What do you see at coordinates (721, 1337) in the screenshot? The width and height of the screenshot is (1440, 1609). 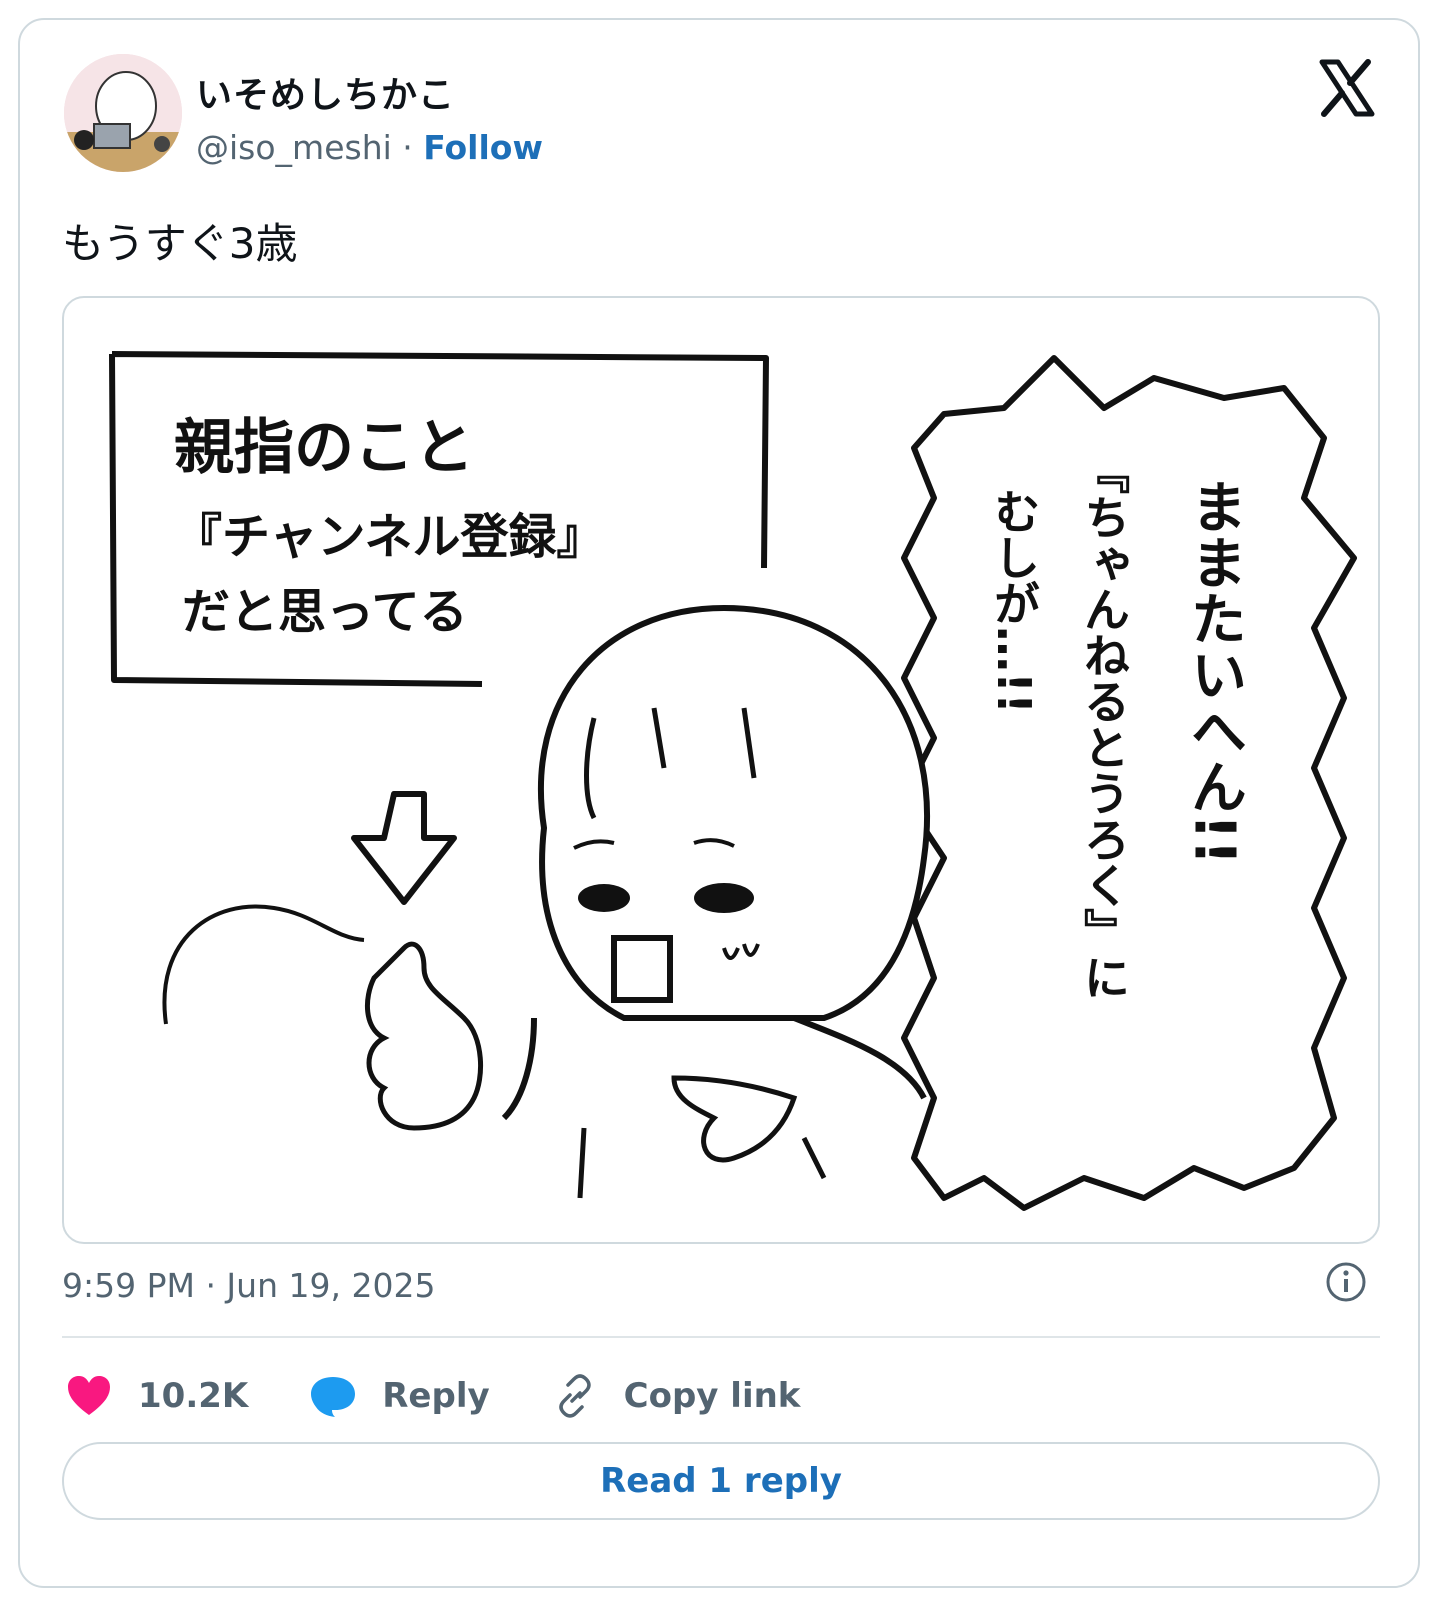 I see `divider` at bounding box center [721, 1337].